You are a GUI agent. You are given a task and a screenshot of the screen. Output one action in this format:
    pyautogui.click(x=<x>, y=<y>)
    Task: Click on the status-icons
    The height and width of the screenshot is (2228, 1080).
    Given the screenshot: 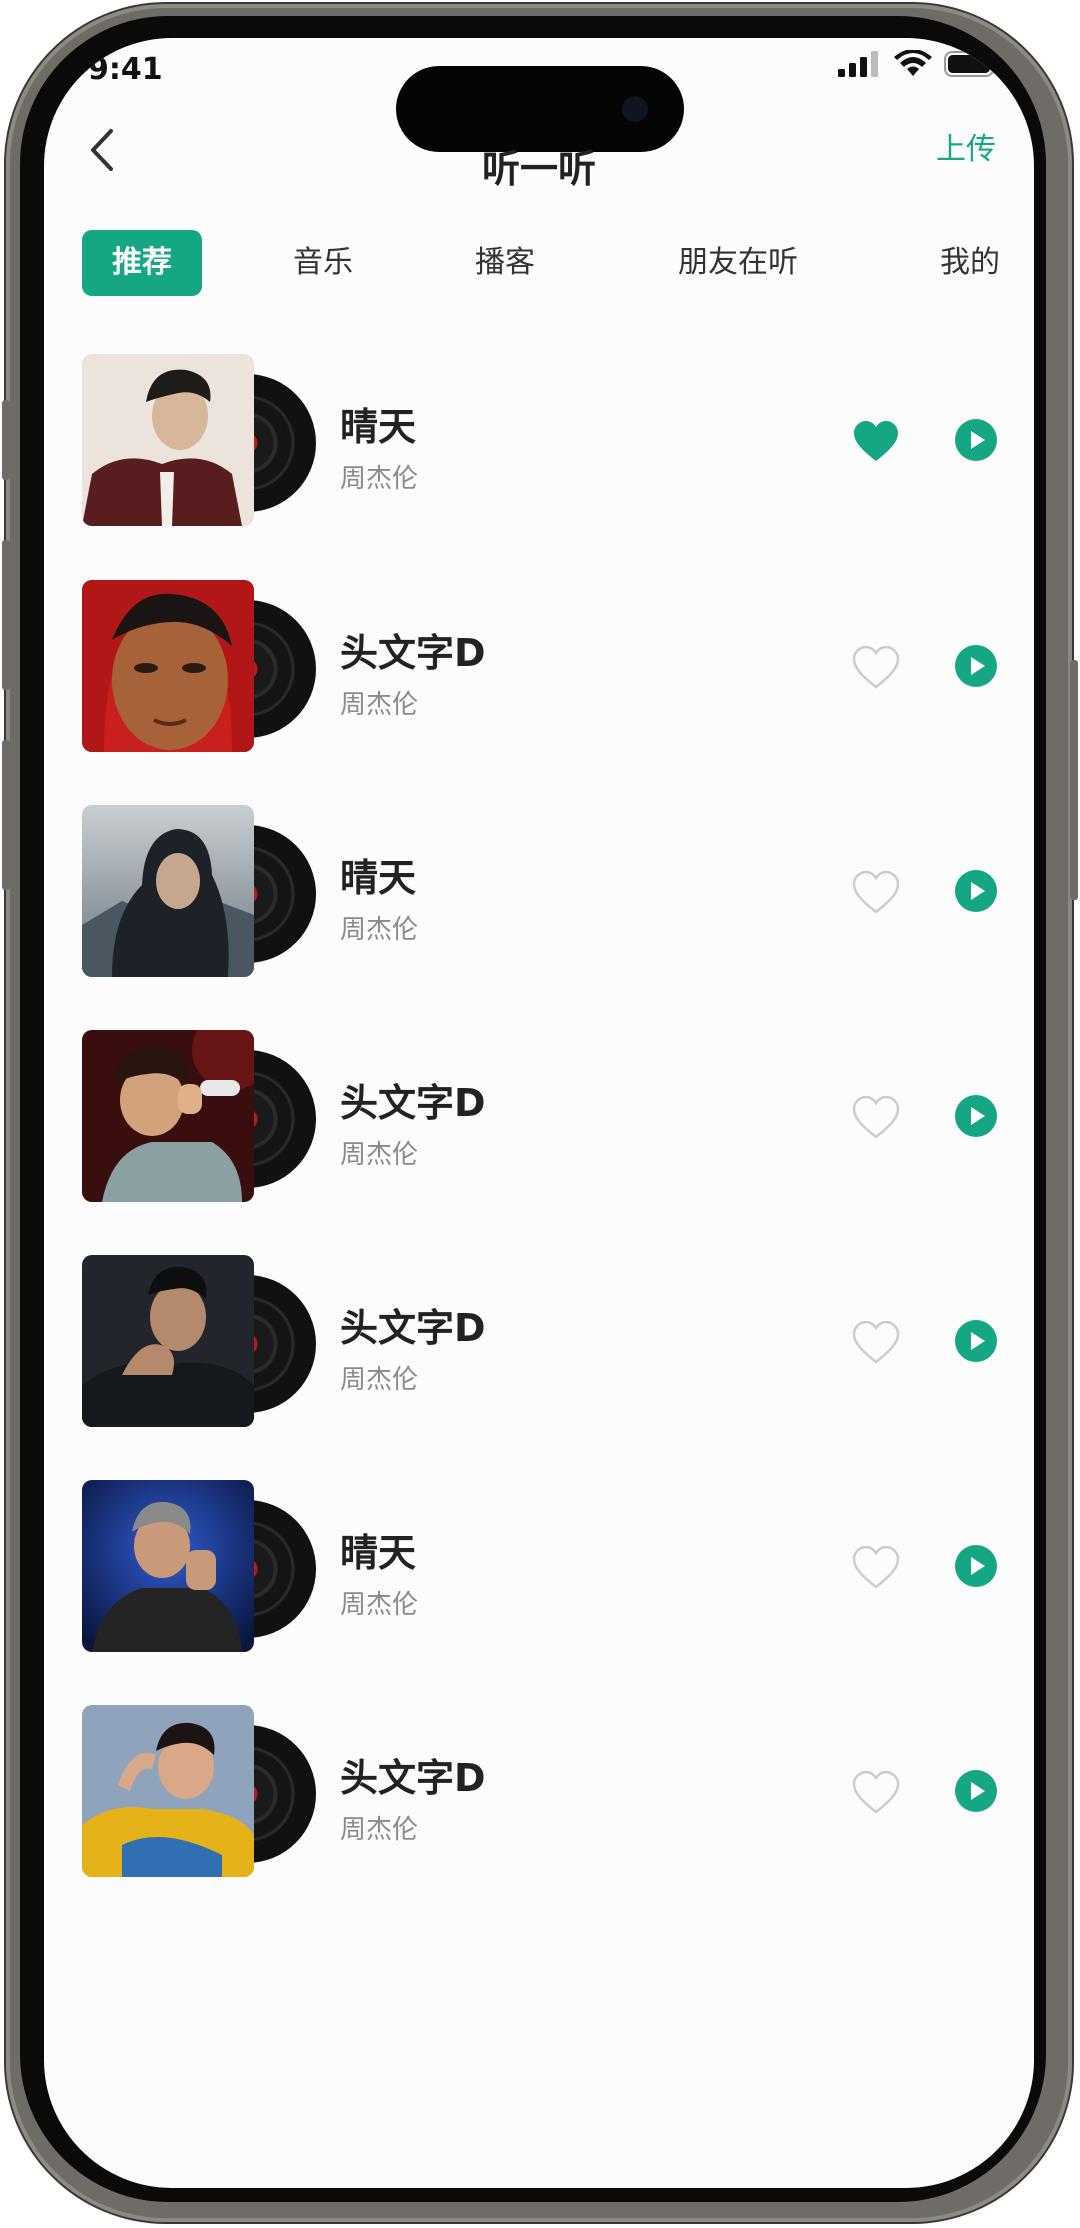 What is the action you would take?
    pyautogui.click(x=919, y=64)
    